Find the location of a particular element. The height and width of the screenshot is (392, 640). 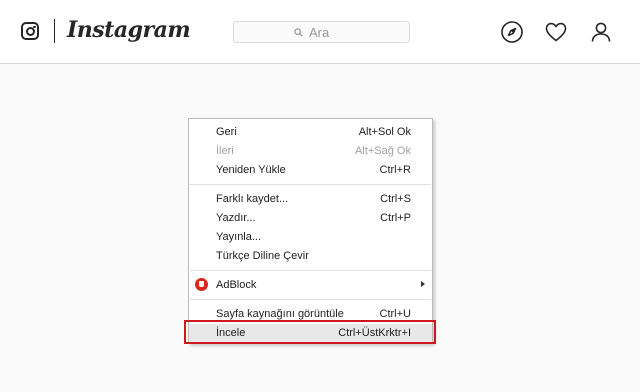

menu-item-print: Yazdır... Ctrl+P is located at coordinates (310, 218).